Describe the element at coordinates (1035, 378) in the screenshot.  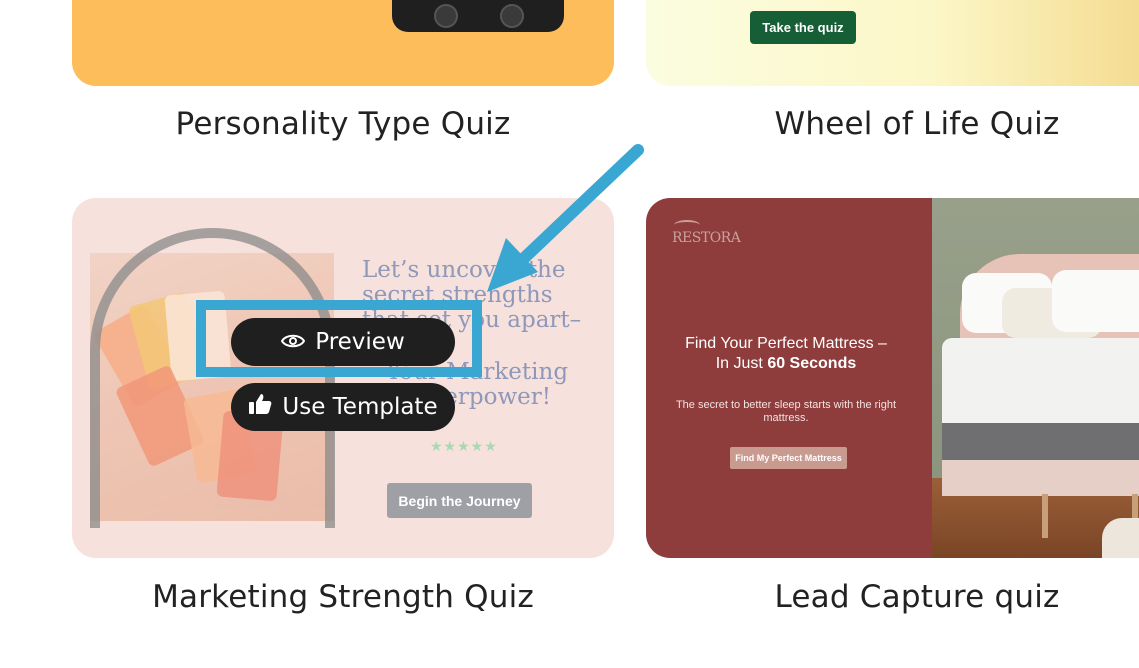
I see `bedroom-photo` at that location.